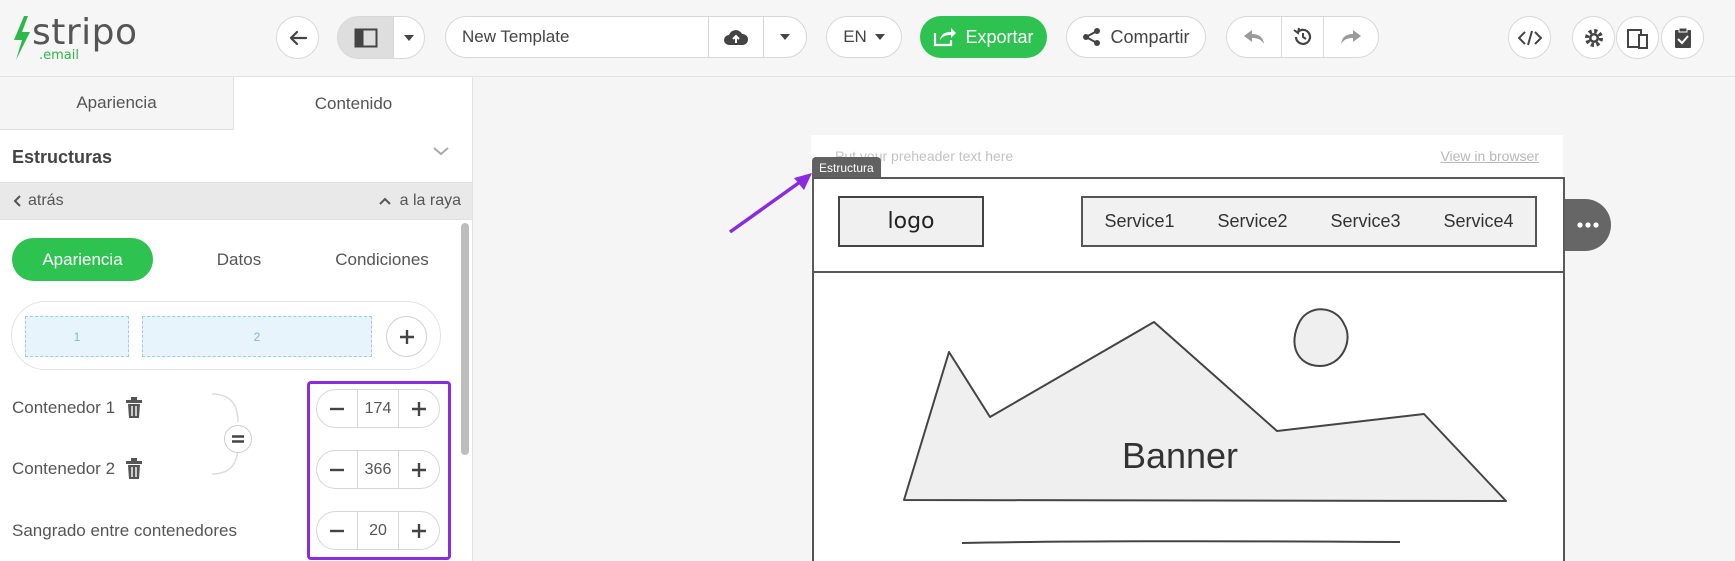  Describe the element at coordinates (999, 36) in the screenshot. I see `export-label: Exportar` at that location.